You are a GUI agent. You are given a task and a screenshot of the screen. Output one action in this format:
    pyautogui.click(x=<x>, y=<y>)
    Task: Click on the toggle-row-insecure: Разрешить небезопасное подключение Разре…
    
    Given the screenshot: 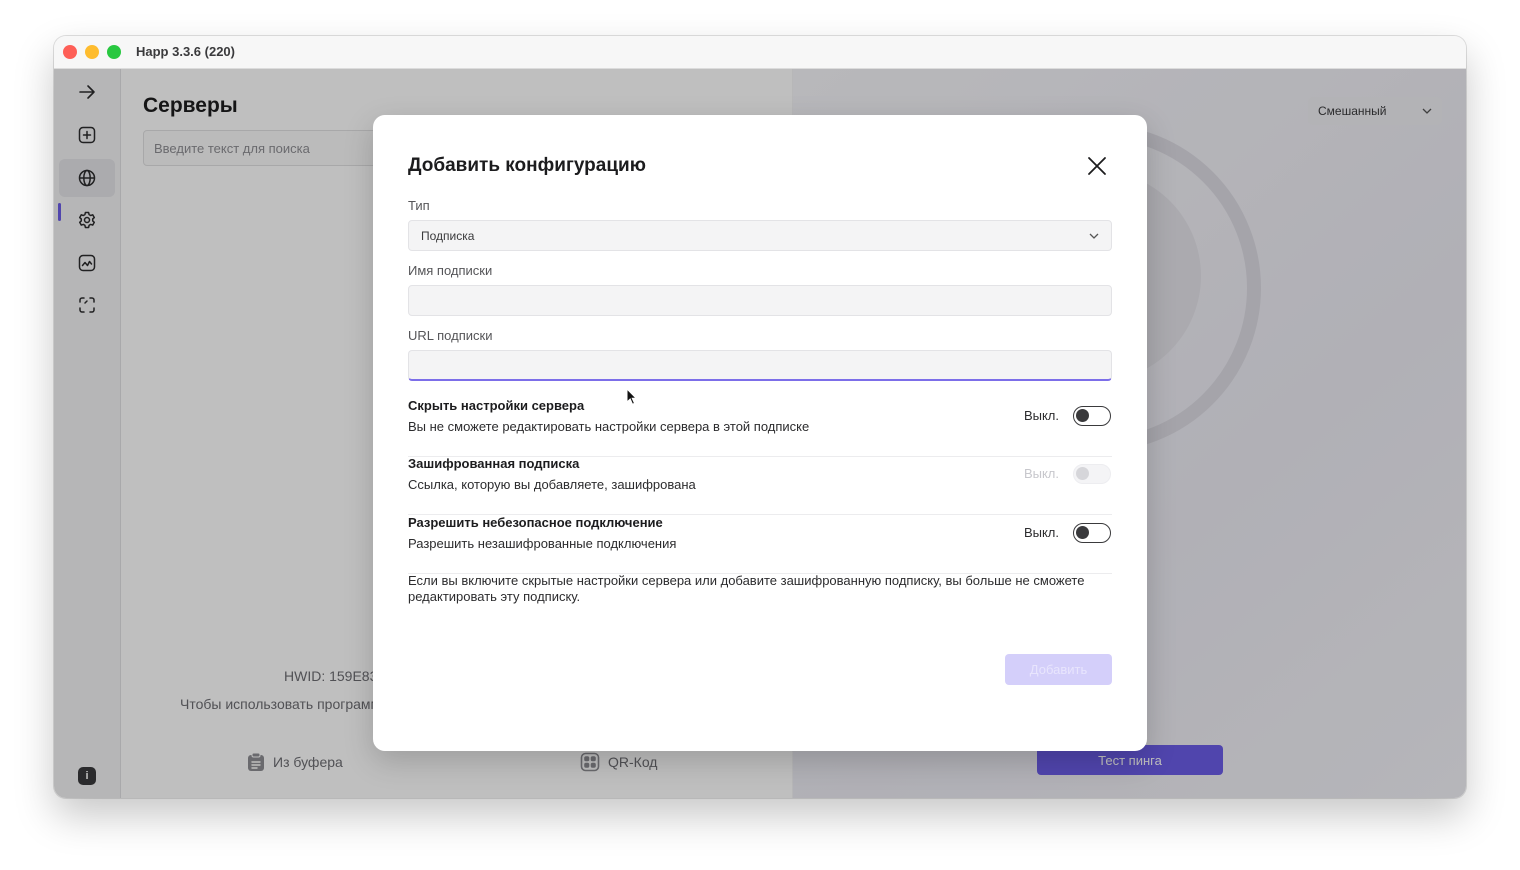 What is the action you would take?
    pyautogui.click(x=760, y=544)
    